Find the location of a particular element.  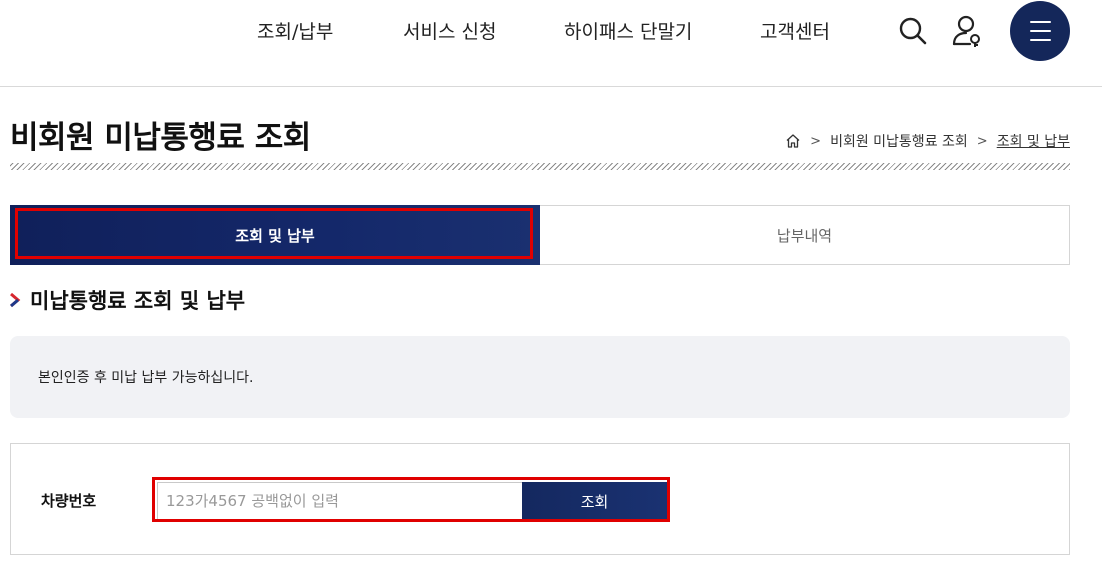

search-button: 조회 is located at coordinates (594, 501).